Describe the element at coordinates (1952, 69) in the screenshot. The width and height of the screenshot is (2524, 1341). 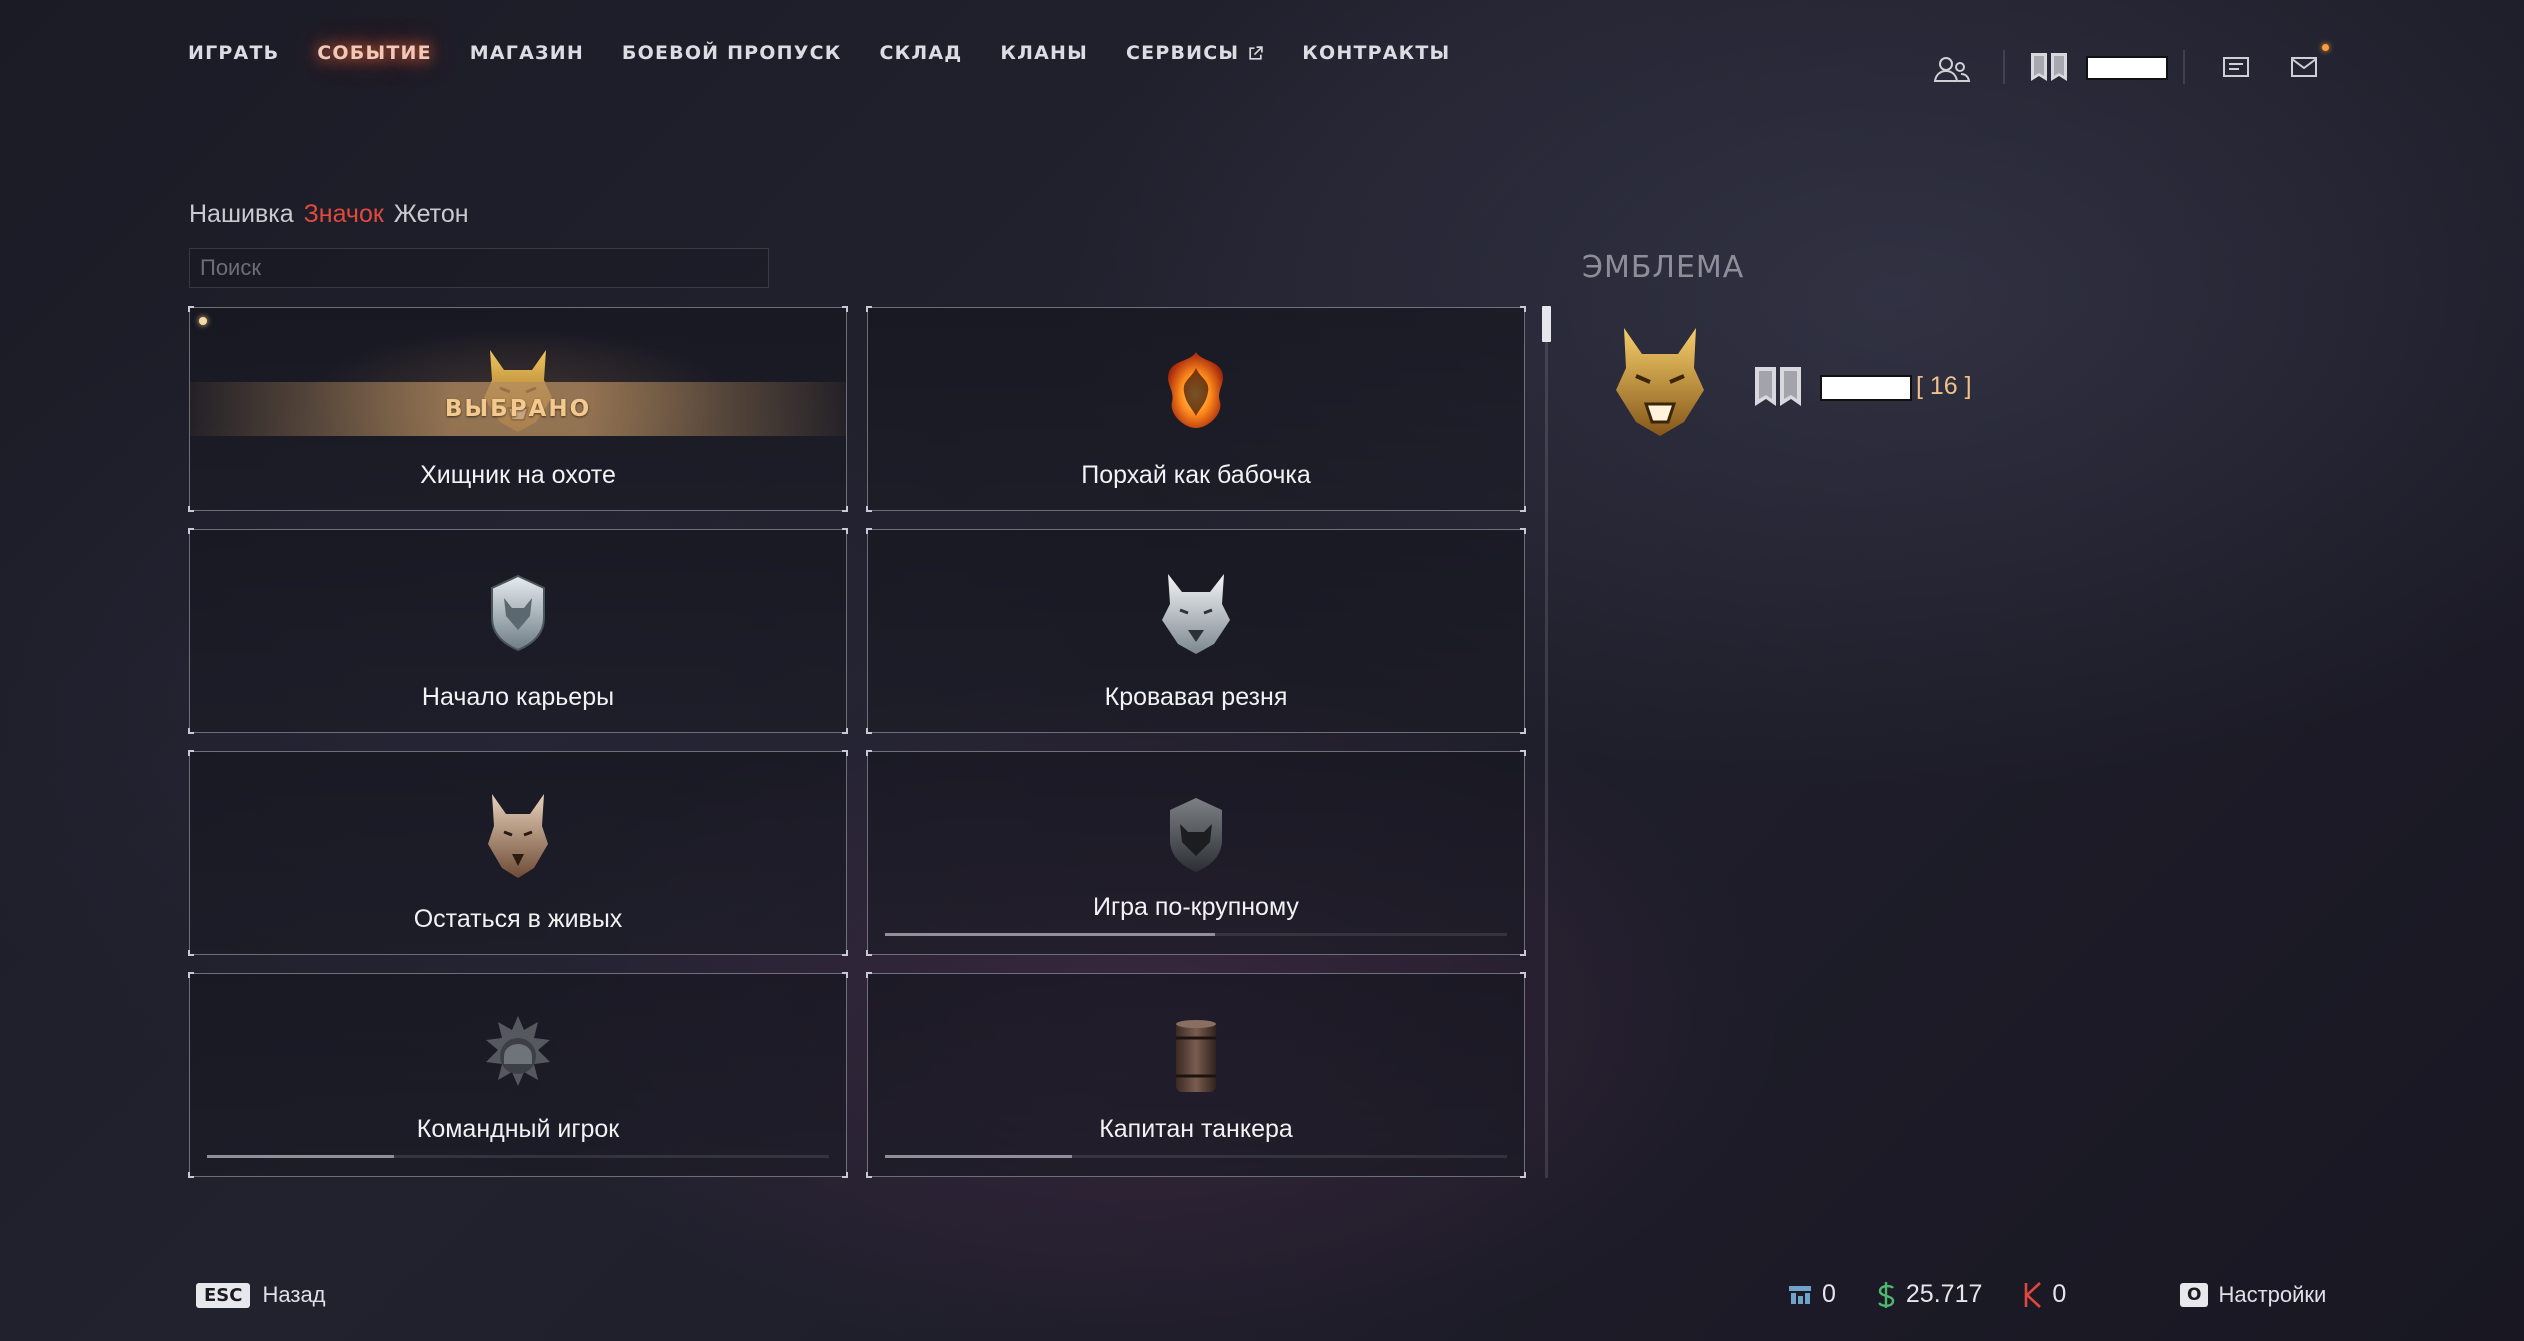
I see `friends-icon` at that location.